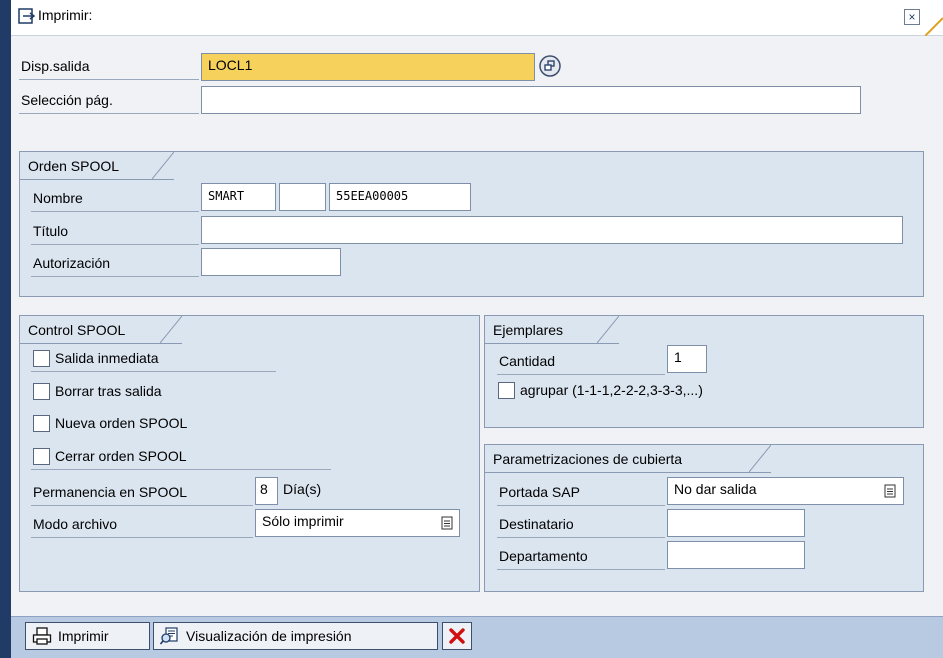 This screenshot has height=658, width=943. I want to click on spool-name-label: Nombre, so click(115, 199).